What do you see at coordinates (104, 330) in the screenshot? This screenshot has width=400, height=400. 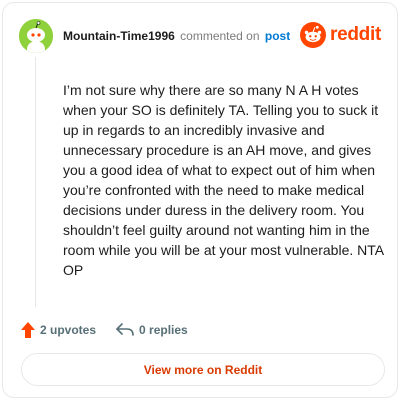 I see `comment-actions: 2 upvotes 0 replies` at bounding box center [104, 330].